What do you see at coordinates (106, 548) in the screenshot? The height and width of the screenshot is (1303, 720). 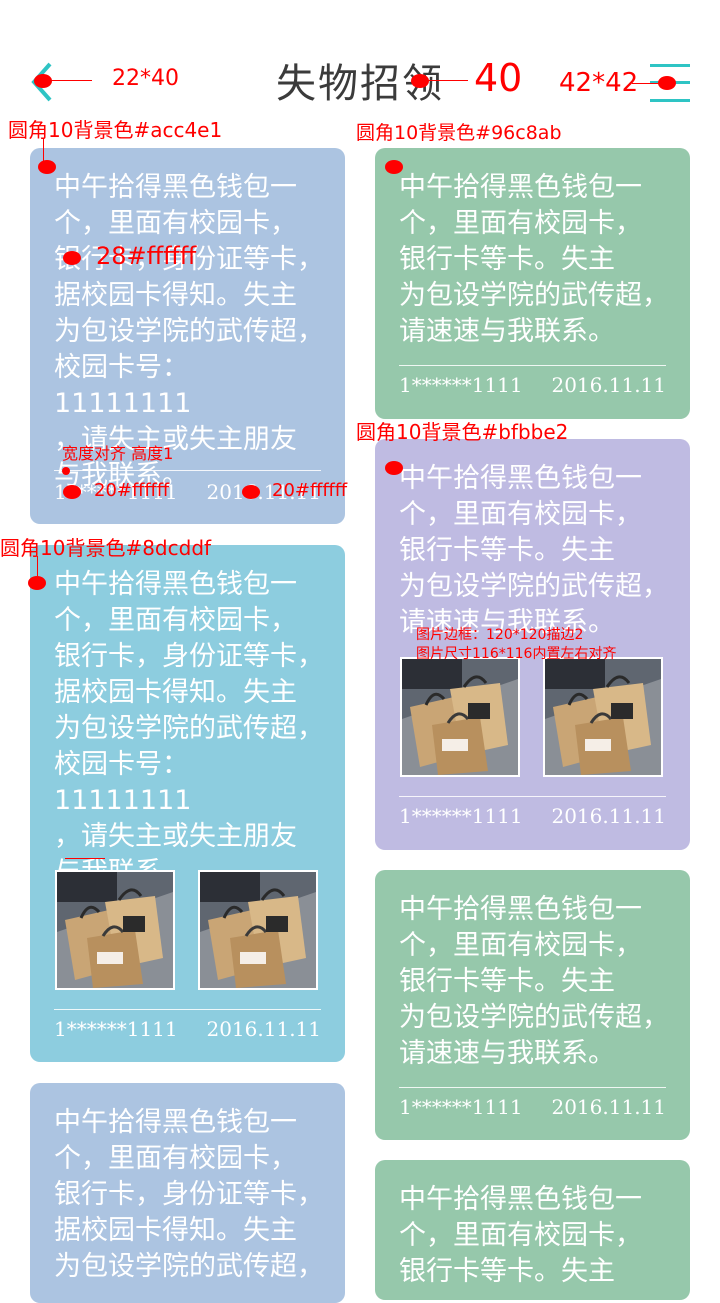 I see `annotation-card4-bg: 圆角10背景色#8dcddf` at bounding box center [106, 548].